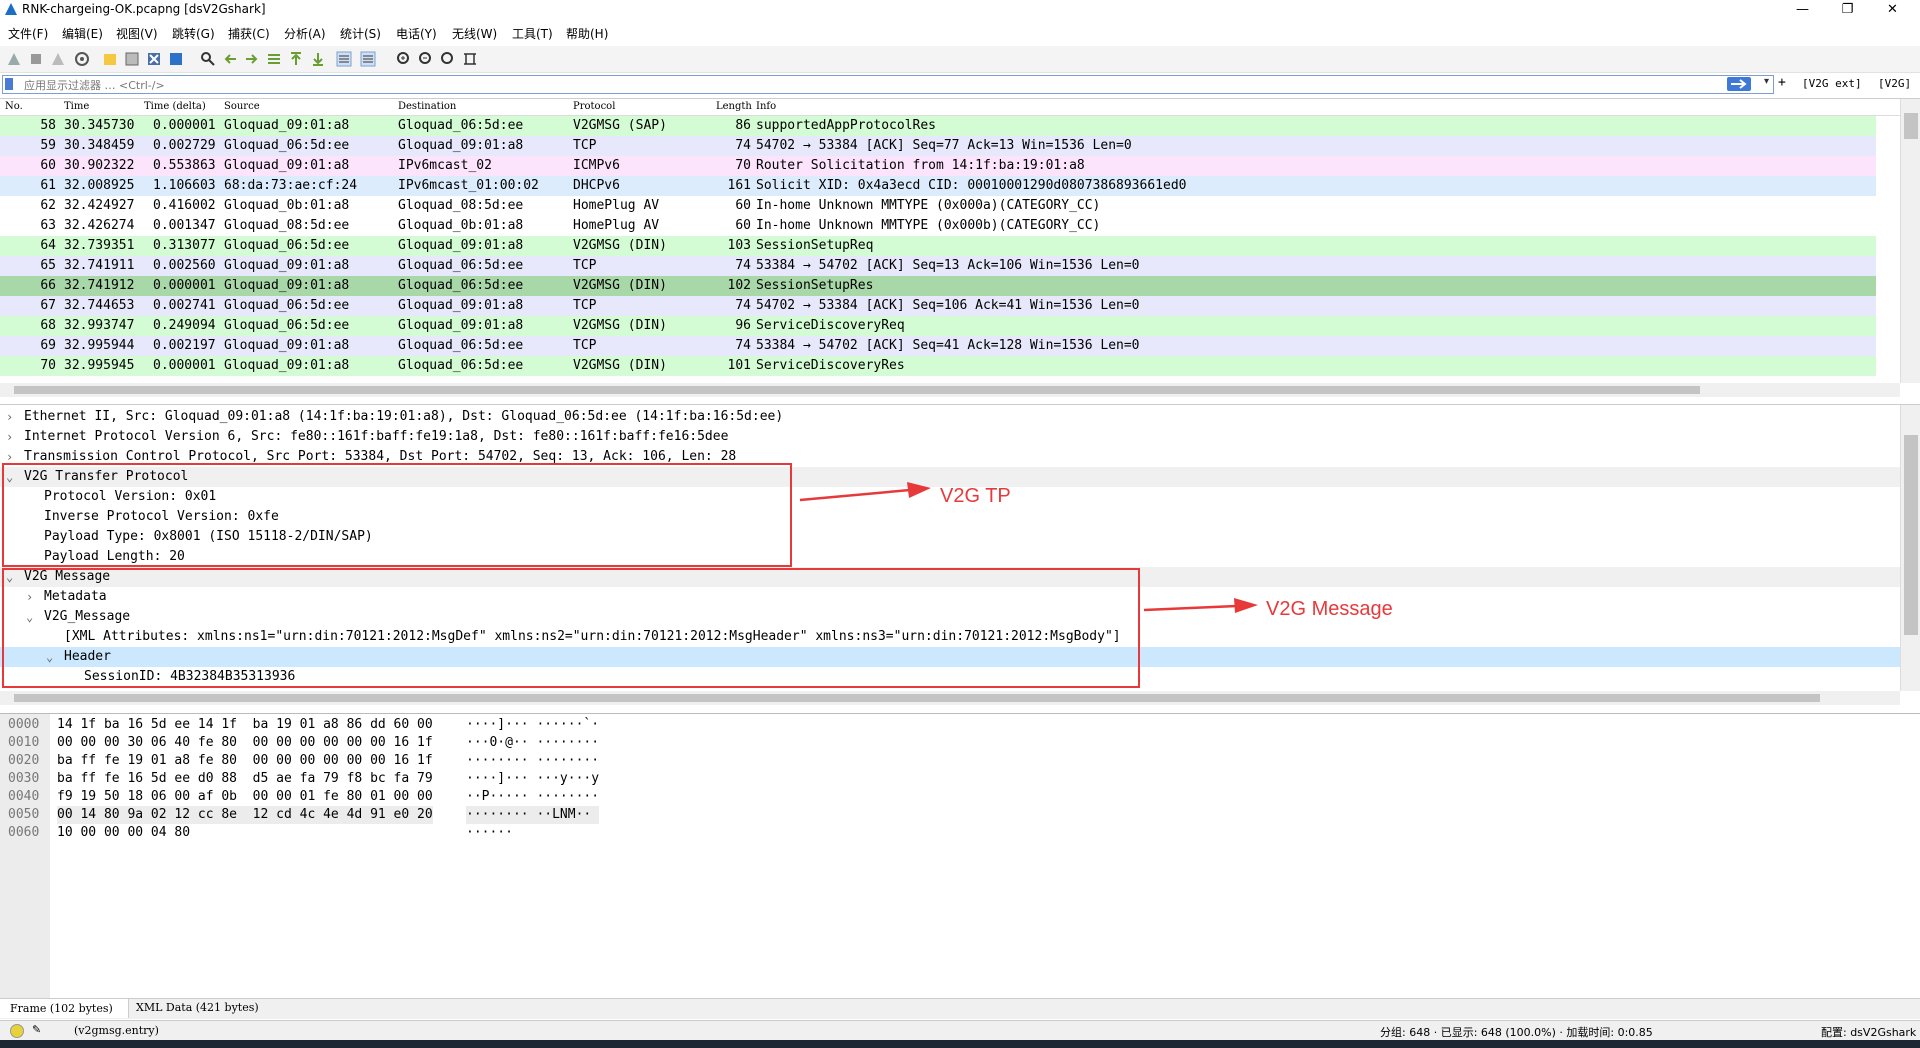 This screenshot has height=1048, width=1920. I want to click on go-back-icon, so click(230, 59).